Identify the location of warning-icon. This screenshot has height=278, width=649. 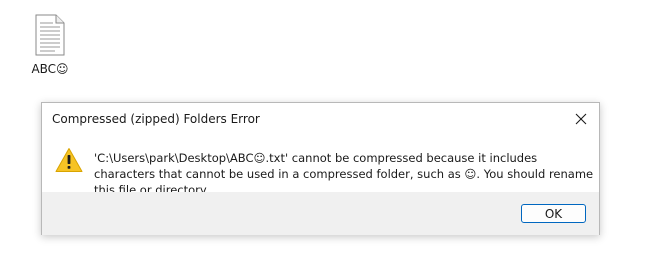
(69, 160).